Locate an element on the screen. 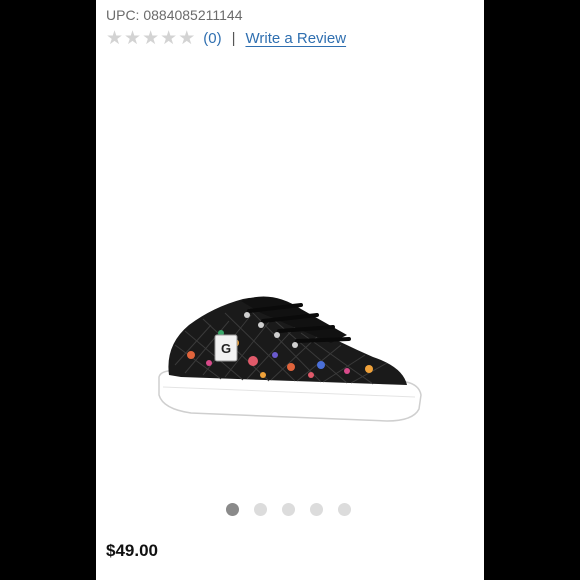 The height and width of the screenshot is (580, 580). price: $49.00 is located at coordinates (132, 550).